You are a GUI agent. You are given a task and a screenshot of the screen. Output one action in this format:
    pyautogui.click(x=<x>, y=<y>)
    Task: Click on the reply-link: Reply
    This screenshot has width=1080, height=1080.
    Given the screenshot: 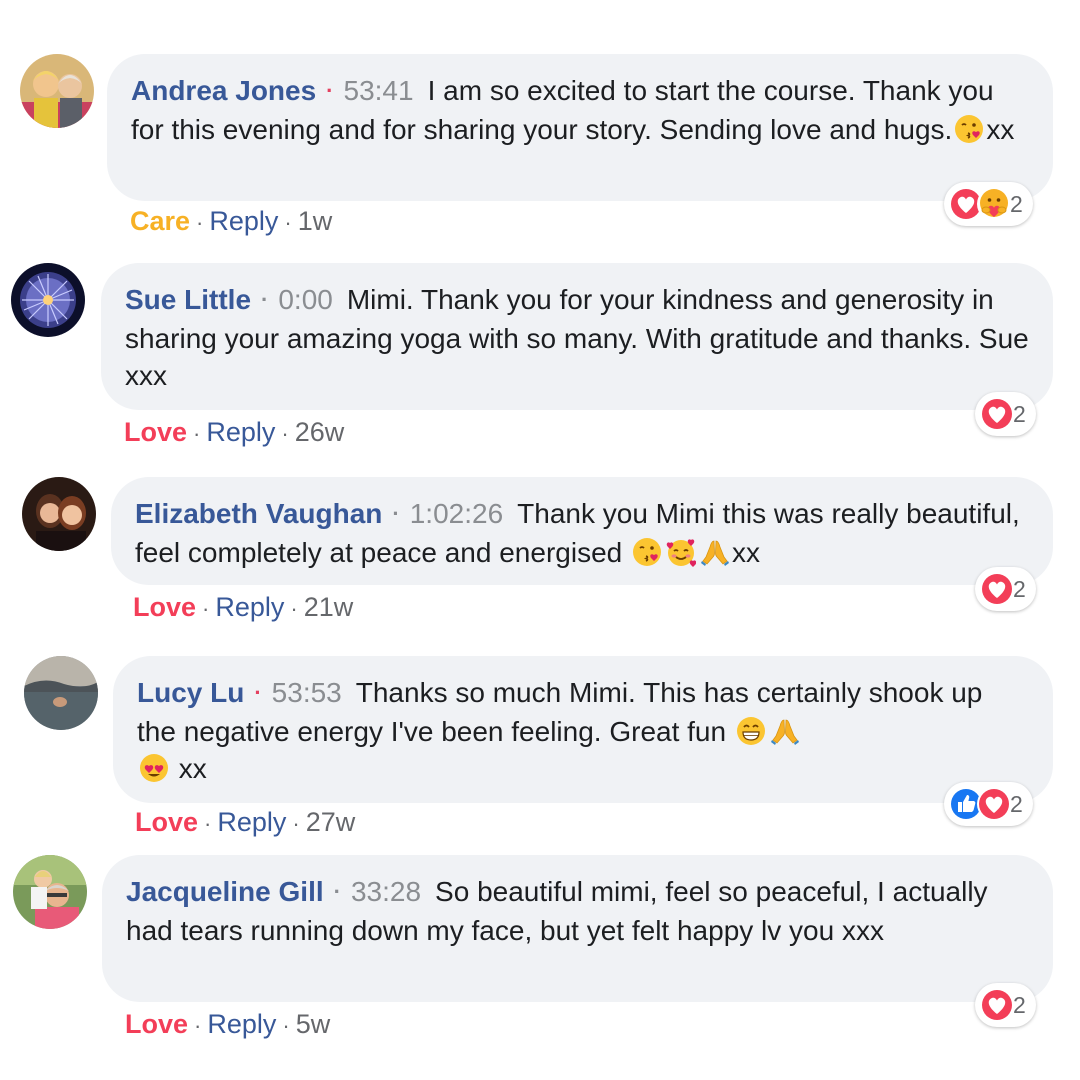 What is the action you would take?
    pyautogui.click(x=241, y=1024)
    